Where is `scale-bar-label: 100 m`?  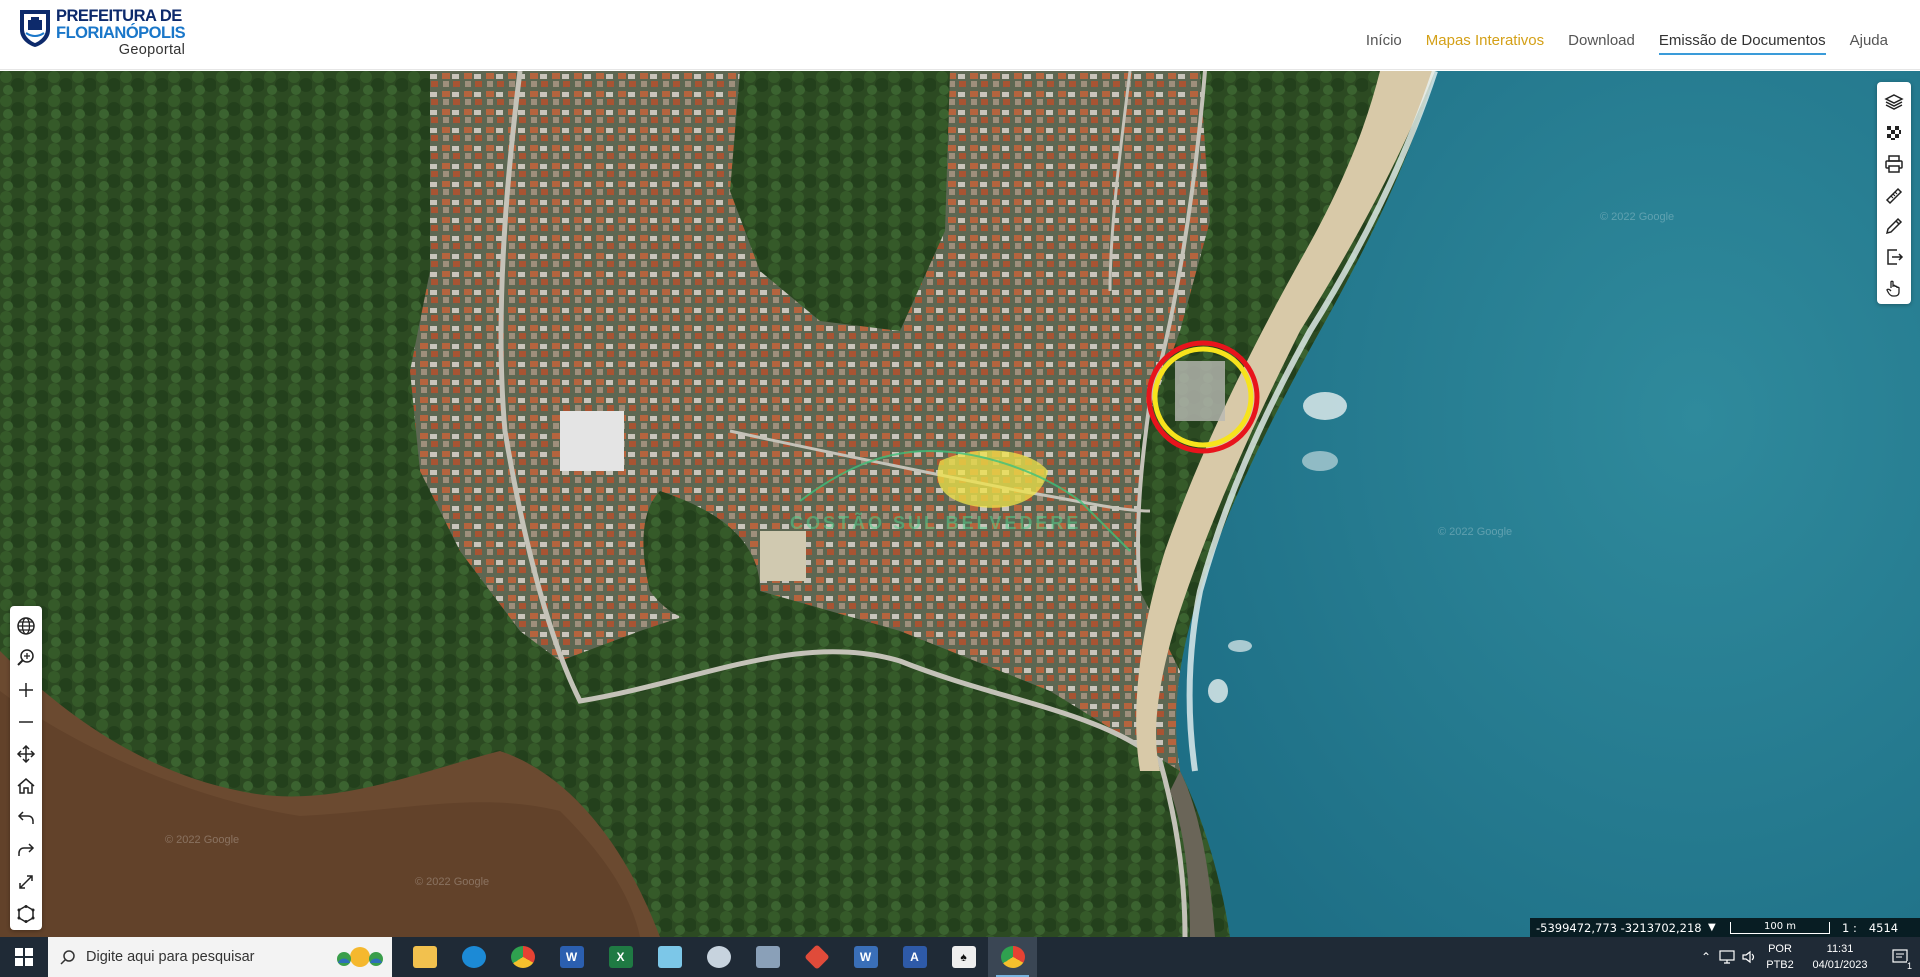 scale-bar-label: 100 m is located at coordinates (1780, 927).